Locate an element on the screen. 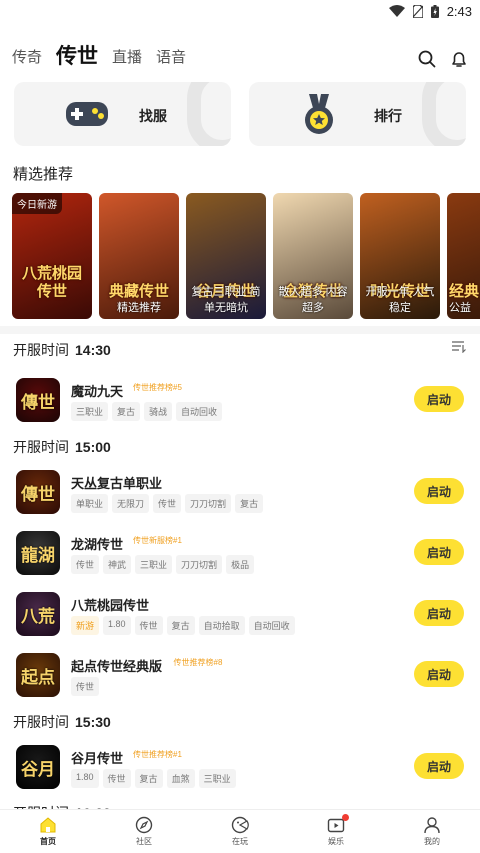 This screenshot has height=853, width=480. game-name: 天丛复古单职业 is located at coordinates (117, 483).